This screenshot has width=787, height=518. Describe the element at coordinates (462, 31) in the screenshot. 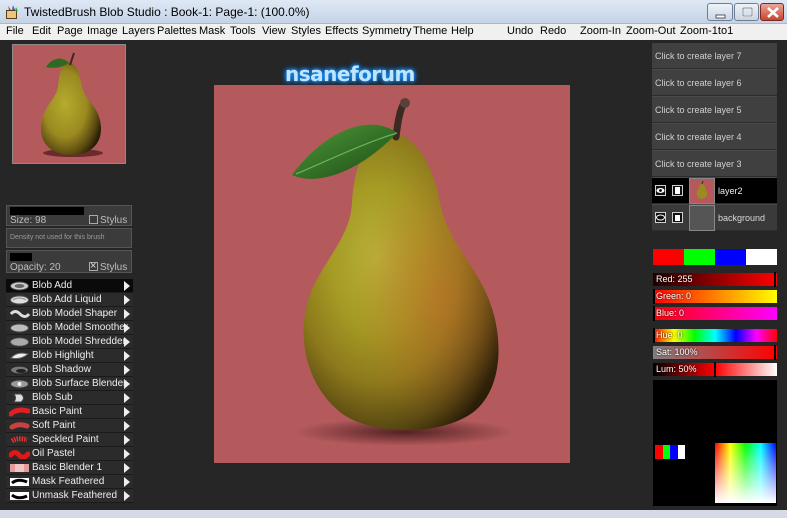

I see `menu-help: Help` at that location.